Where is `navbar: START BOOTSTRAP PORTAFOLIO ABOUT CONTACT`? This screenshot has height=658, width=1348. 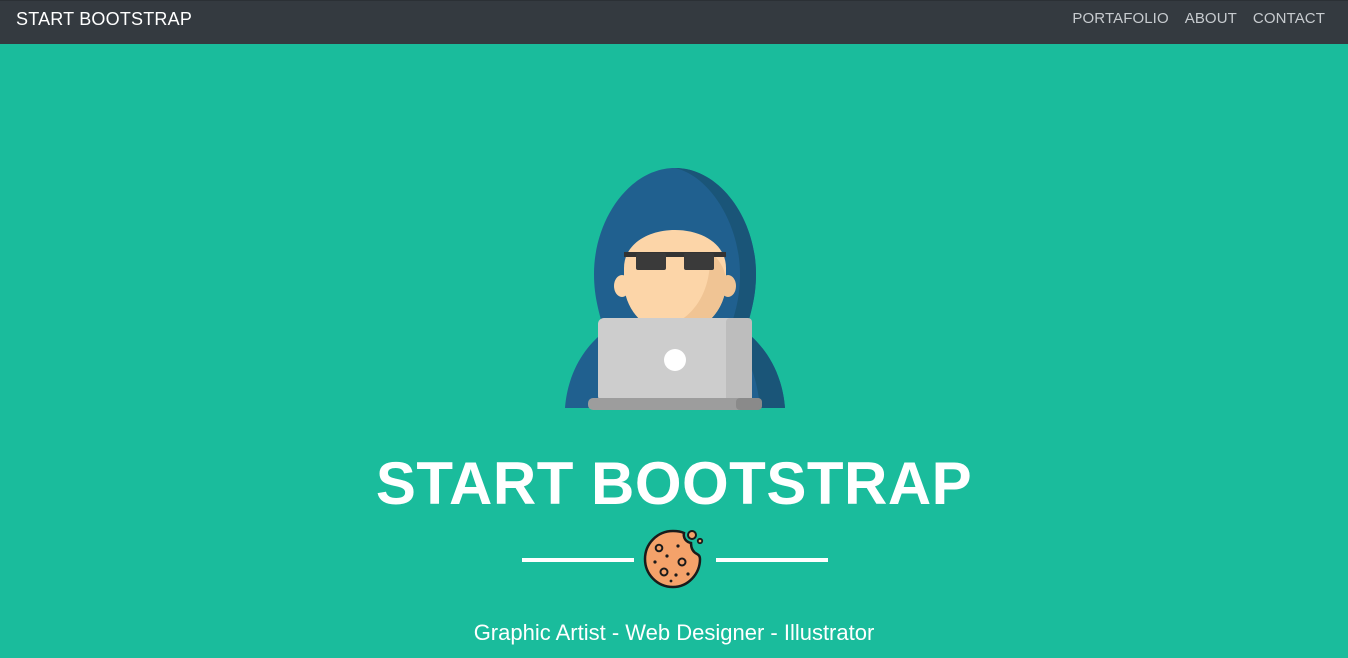 navbar: START BOOTSTRAP PORTAFOLIO ABOUT CONTACT is located at coordinates (674, 22).